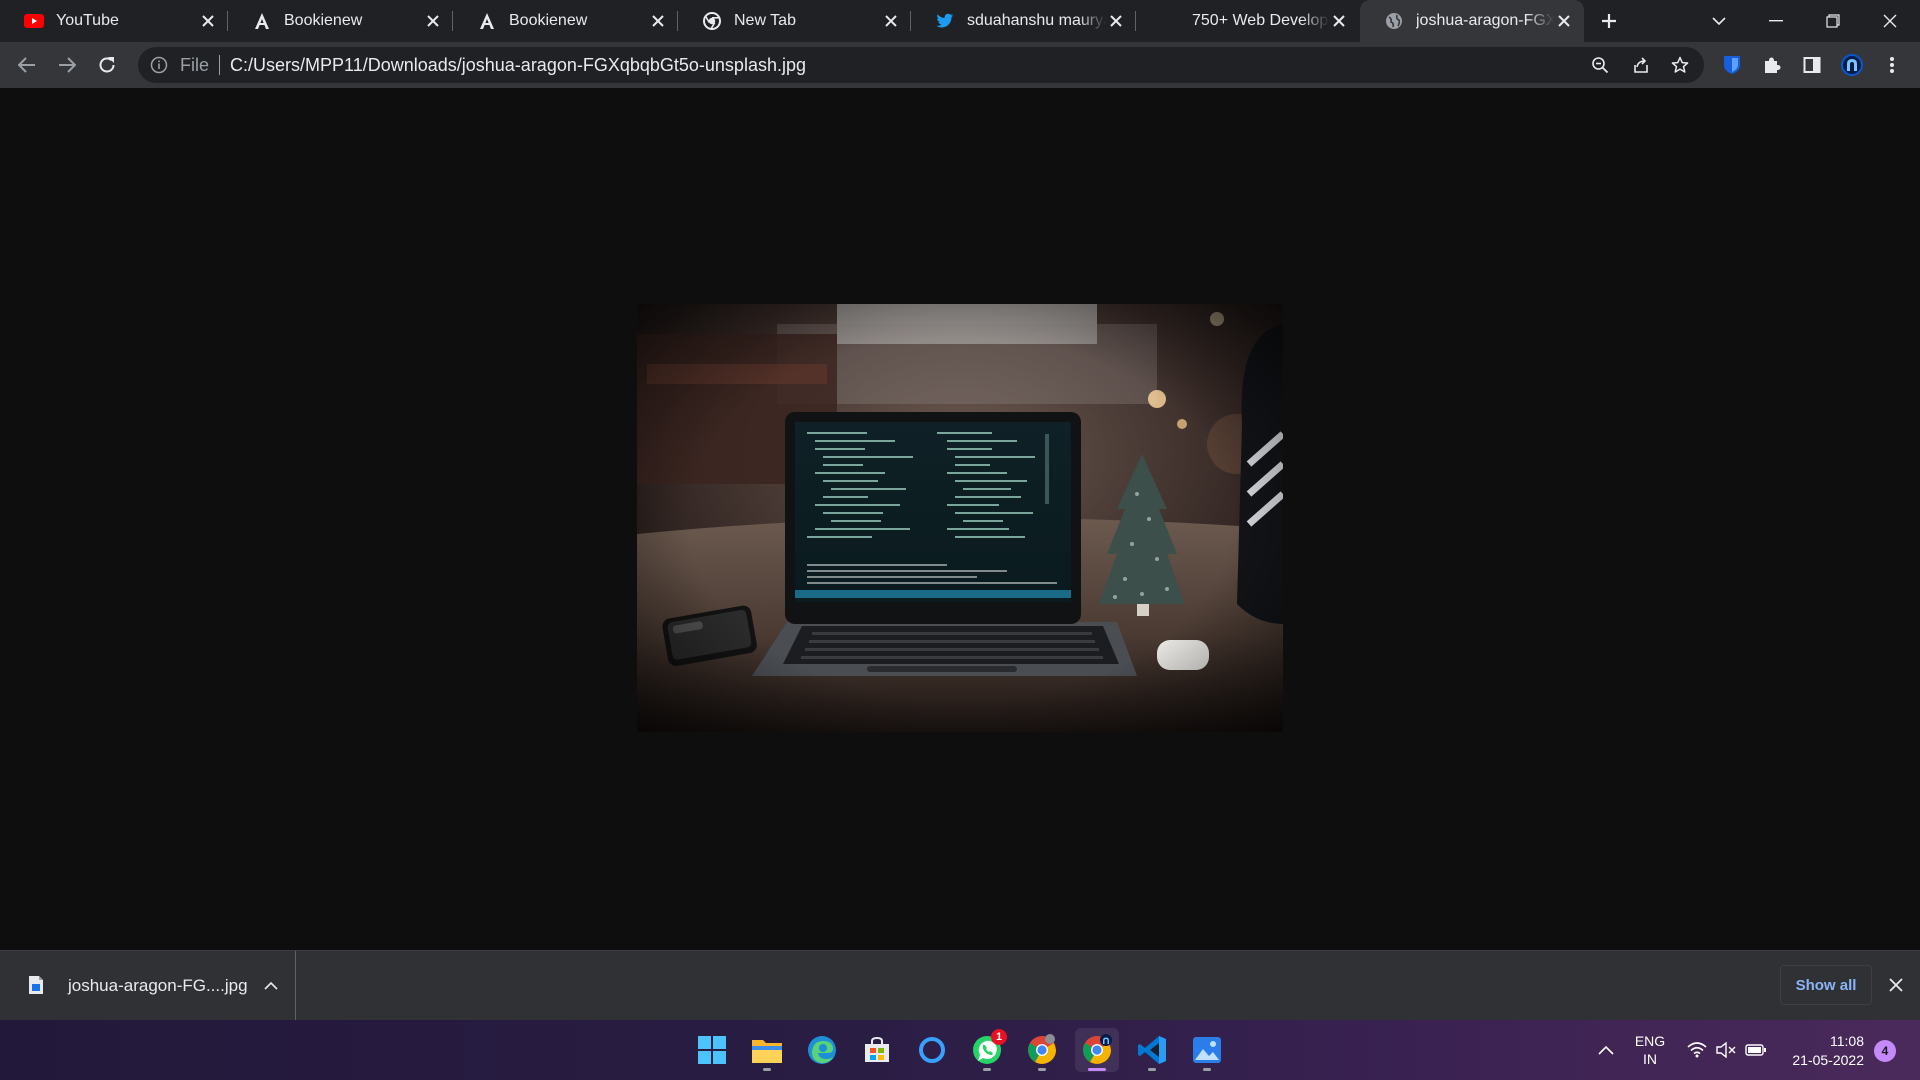 The width and height of the screenshot is (1920, 1080). Describe the element at coordinates (712, 1050) in the screenshot. I see `start-button` at that location.